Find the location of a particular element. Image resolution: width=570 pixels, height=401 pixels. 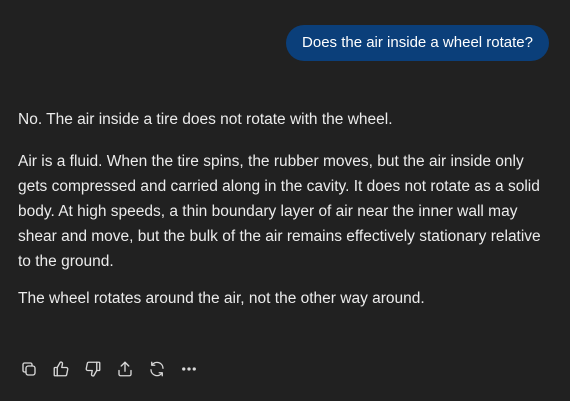

user-message-bubble: Does the air inside a wheel rotate? is located at coordinates (417, 43).